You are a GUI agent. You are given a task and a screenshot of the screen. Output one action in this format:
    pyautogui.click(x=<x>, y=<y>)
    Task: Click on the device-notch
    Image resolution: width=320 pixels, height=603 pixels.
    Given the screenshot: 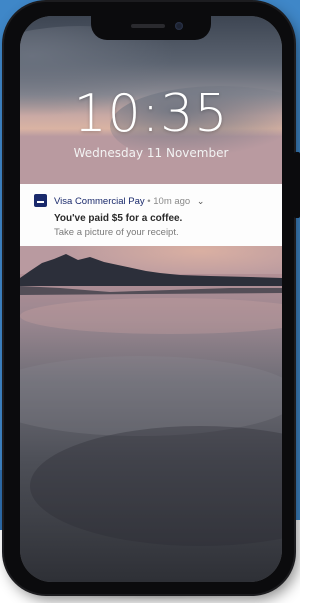 What is the action you would take?
    pyautogui.click(x=151, y=28)
    